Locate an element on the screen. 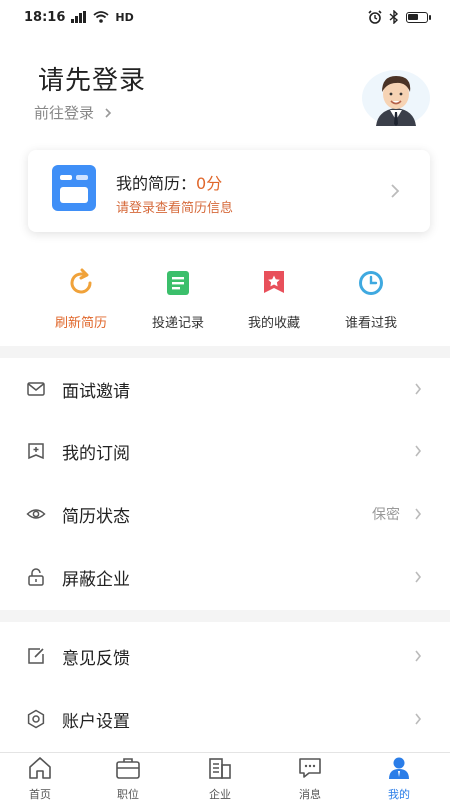 The image size is (450, 800). tab-profile: 我的 is located at coordinates (399, 777).